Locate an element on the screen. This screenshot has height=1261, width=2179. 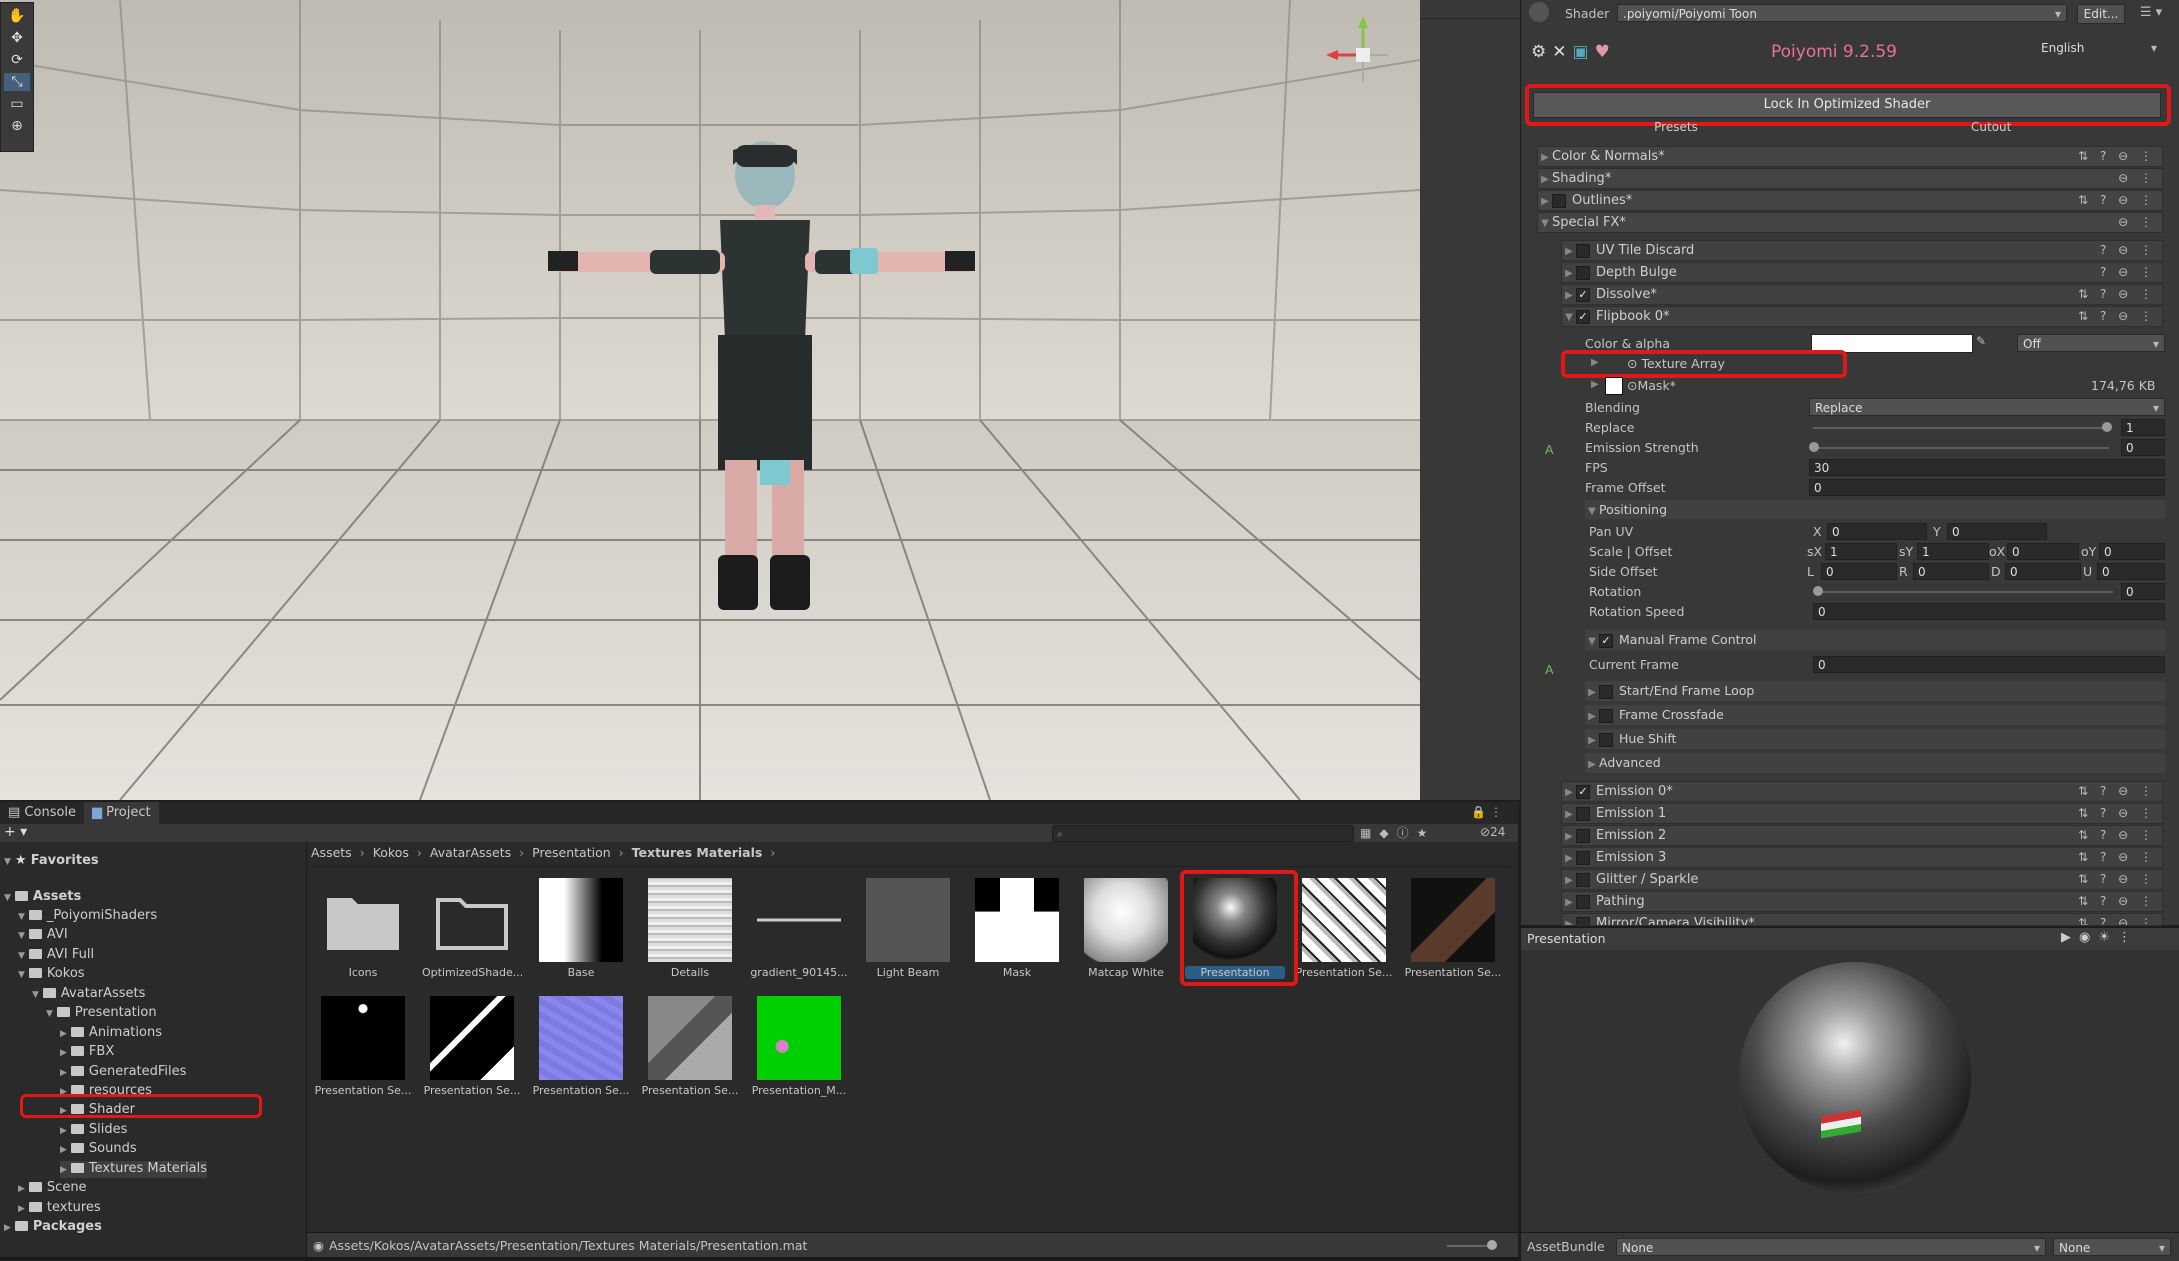
manual-frame-control-foldout: ▼ ✓ Manual Frame Control is located at coordinates (1875, 640).